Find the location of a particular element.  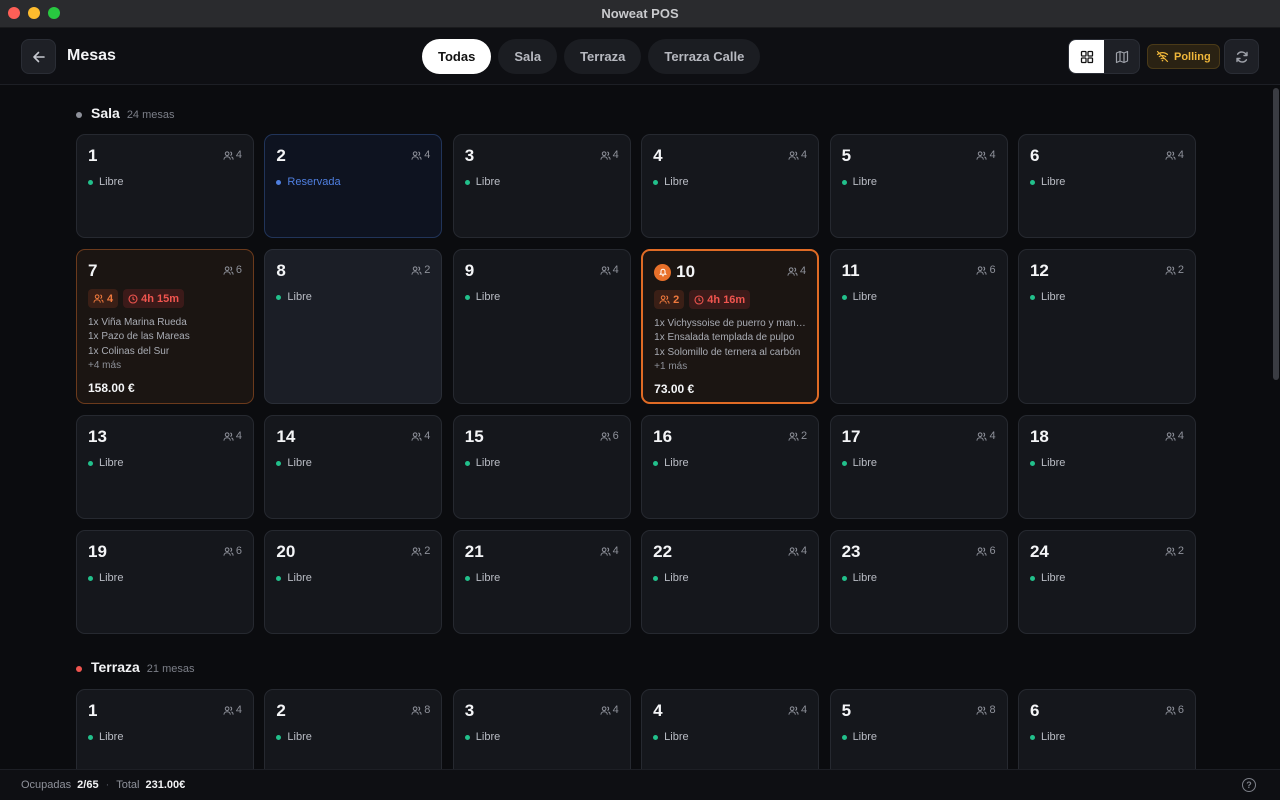

table-card: 2 8 Libre is located at coordinates (353, 729).